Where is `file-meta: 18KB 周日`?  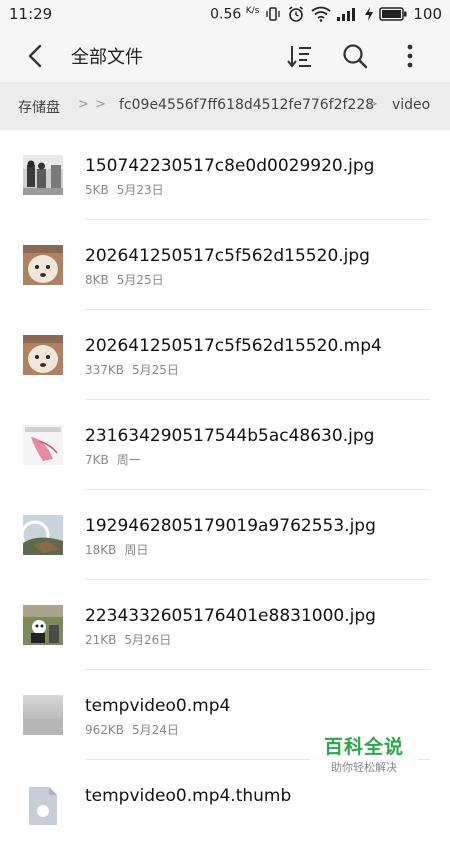
file-meta: 18KB 周日 is located at coordinates (116, 549).